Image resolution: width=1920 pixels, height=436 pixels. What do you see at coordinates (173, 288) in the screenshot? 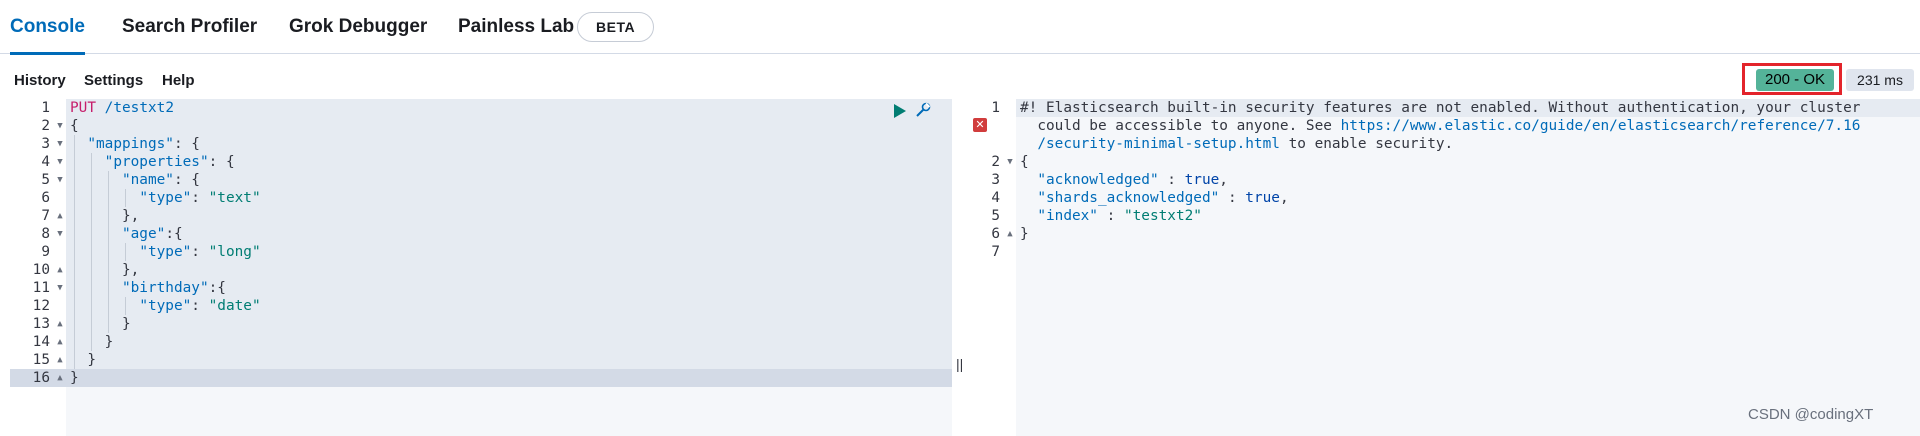
I see `code-line: "birthday":{` at bounding box center [173, 288].